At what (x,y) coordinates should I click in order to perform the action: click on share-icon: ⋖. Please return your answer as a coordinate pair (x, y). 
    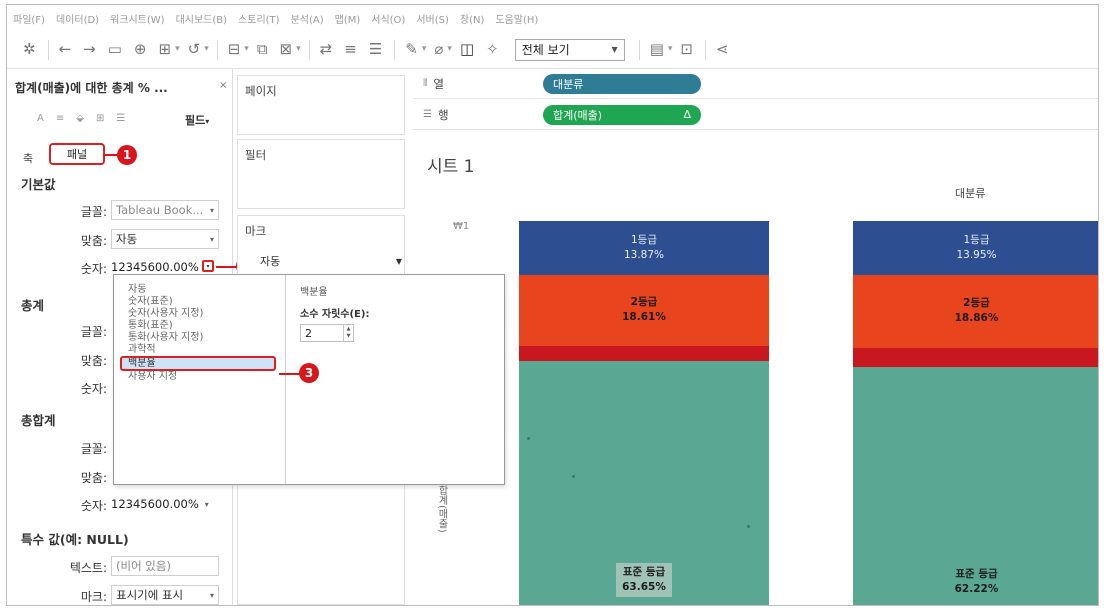
    Looking at the image, I should click on (722, 49).